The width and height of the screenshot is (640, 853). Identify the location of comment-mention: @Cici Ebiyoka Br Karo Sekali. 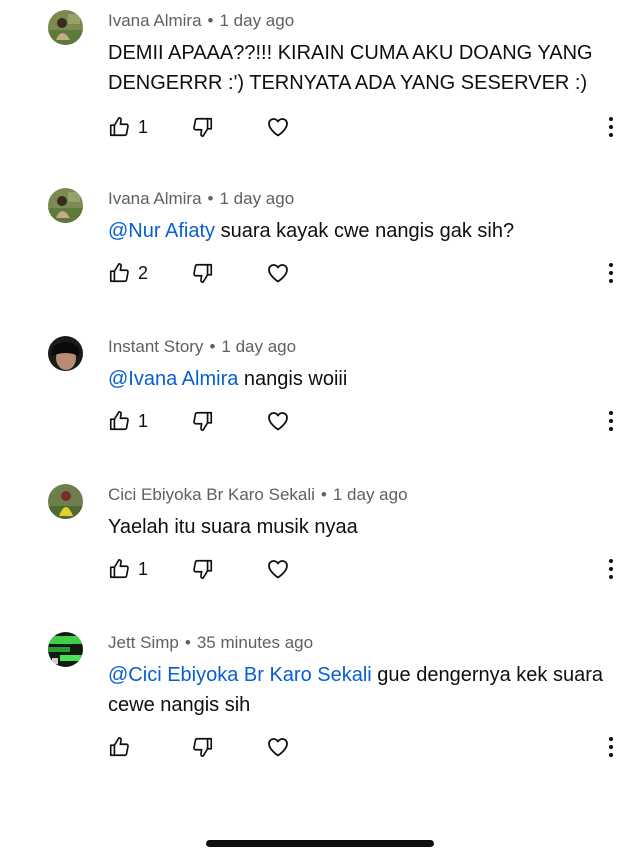
(240, 675).